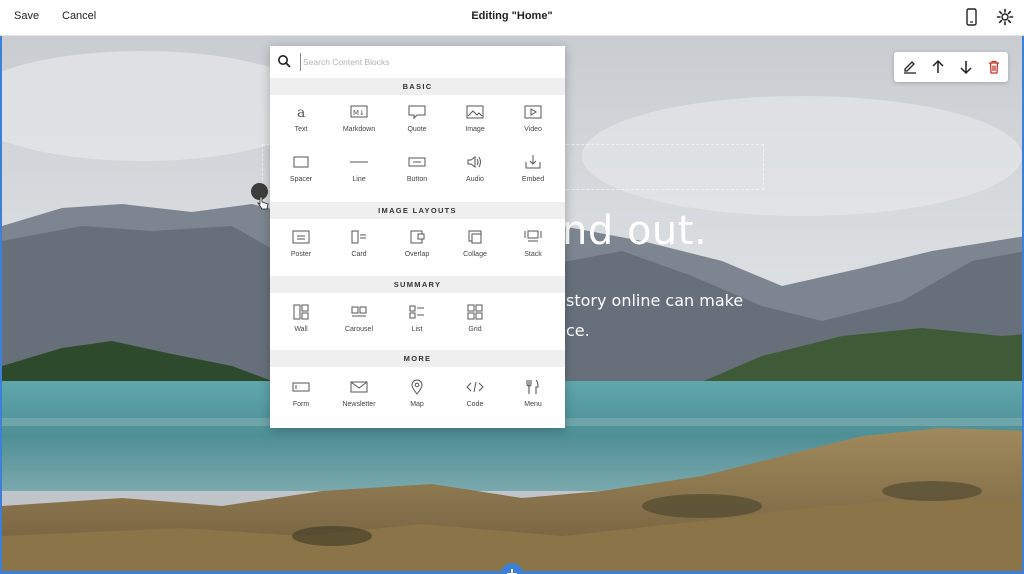 This screenshot has width=1024, height=574. I want to click on search-bar, so click(417, 62).